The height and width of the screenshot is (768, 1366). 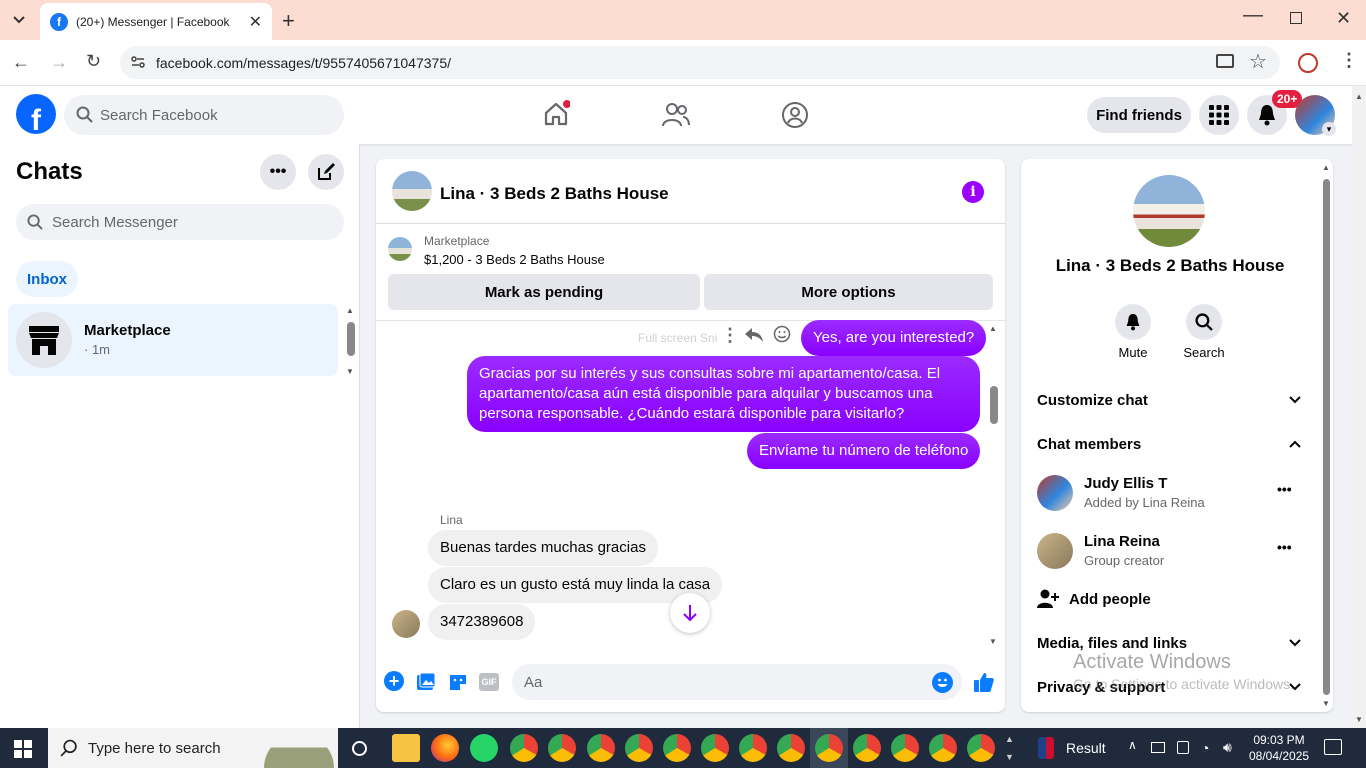 What do you see at coordinates (543, 548) in the screenshot?
I see `message-bubble-incoming: Buenas tardes muchas gracias` at bounding box center [543, 548].